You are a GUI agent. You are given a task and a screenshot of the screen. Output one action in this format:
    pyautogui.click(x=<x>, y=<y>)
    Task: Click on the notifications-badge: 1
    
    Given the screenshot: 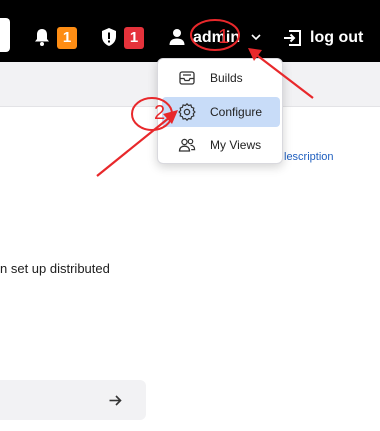 What is the action you would take?
    pyautogui.click(x=67, y=38)
    